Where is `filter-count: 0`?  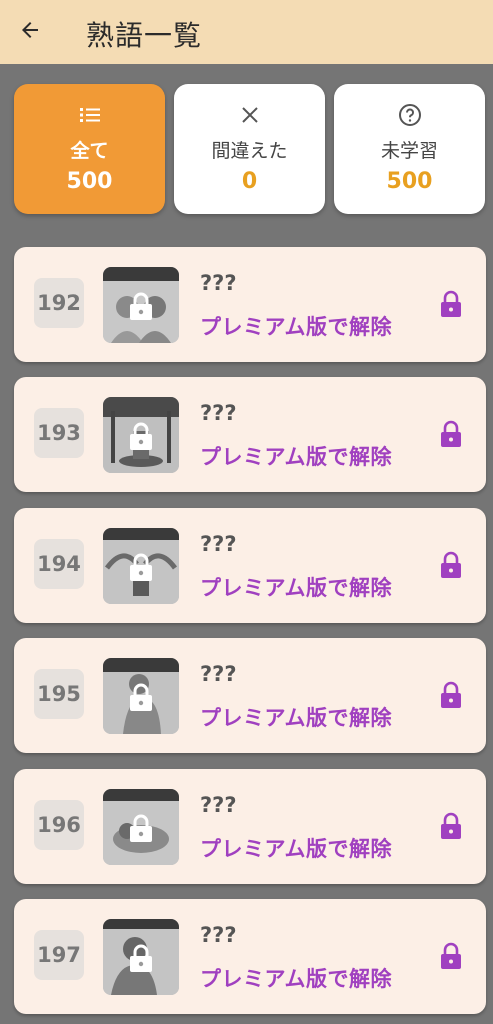 filter-count: 0 is located at coordinates (249, 181).